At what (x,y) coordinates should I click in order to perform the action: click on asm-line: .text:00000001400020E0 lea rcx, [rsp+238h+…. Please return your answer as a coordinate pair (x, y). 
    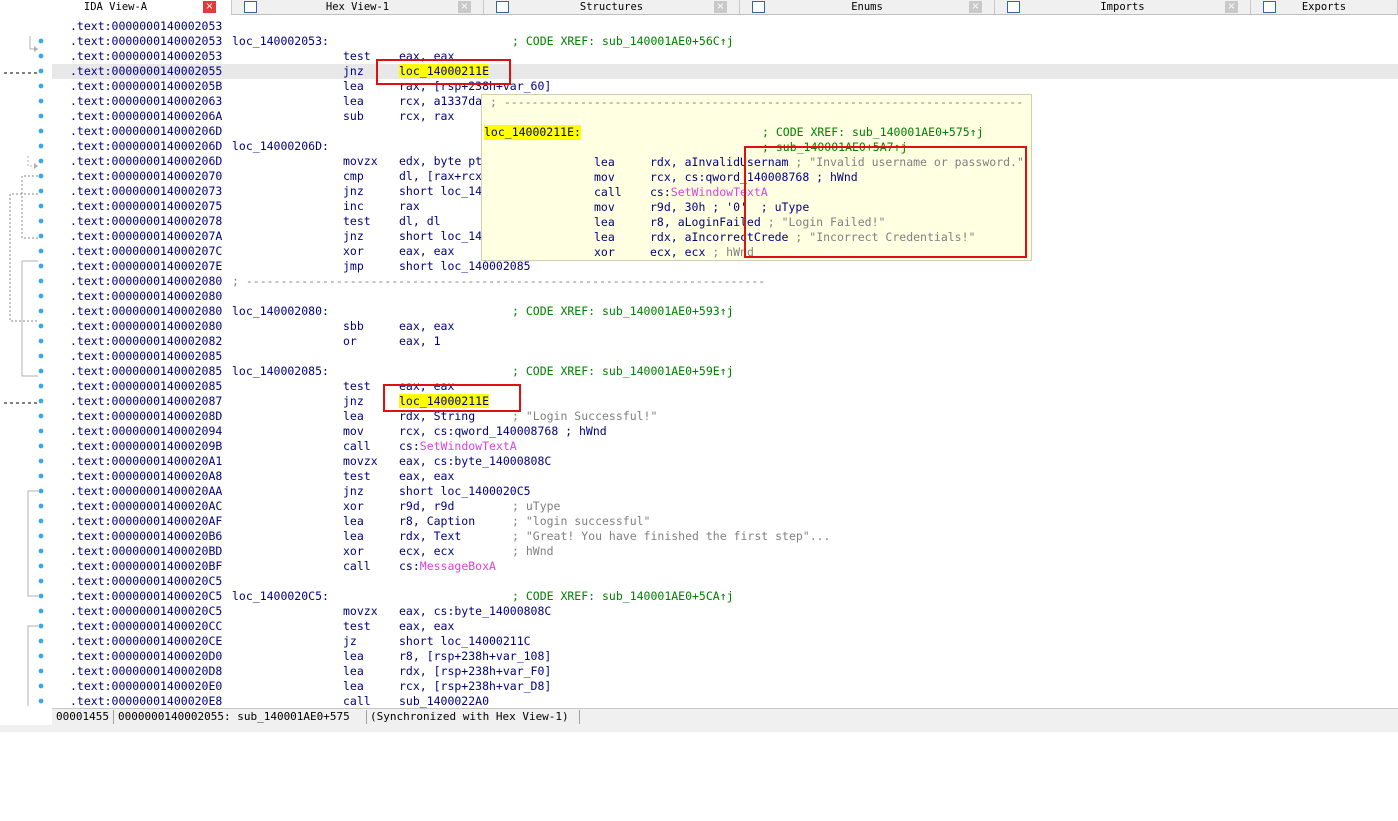
    Looking at the image, I should click on (725, 686).